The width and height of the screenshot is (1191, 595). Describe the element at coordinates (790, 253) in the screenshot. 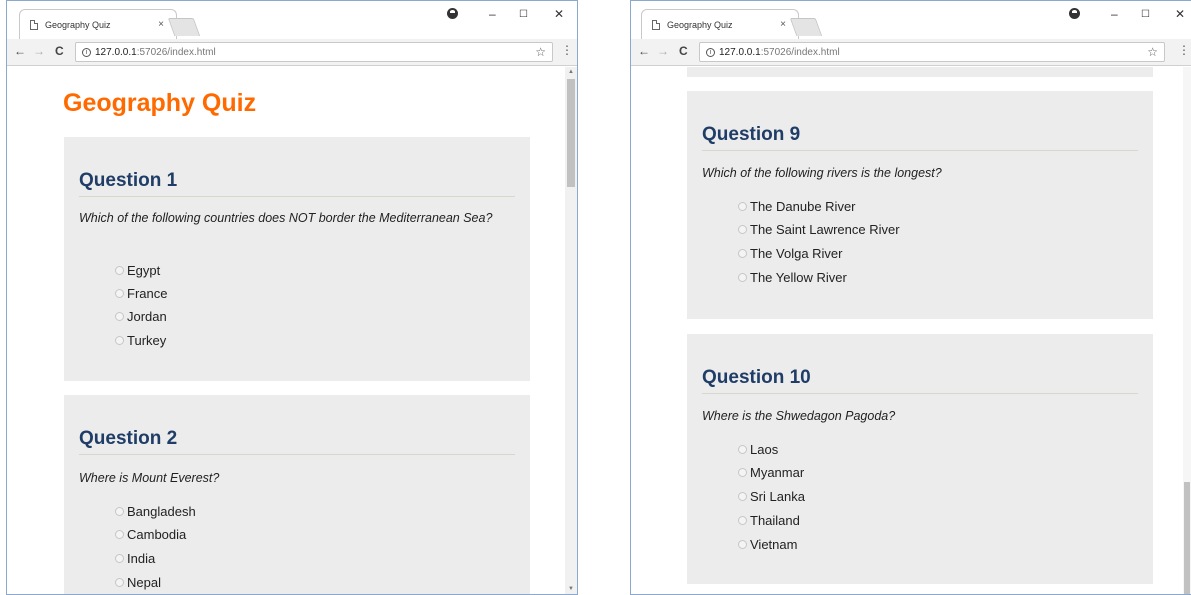

I see `option-item: The Volga River` at that location.